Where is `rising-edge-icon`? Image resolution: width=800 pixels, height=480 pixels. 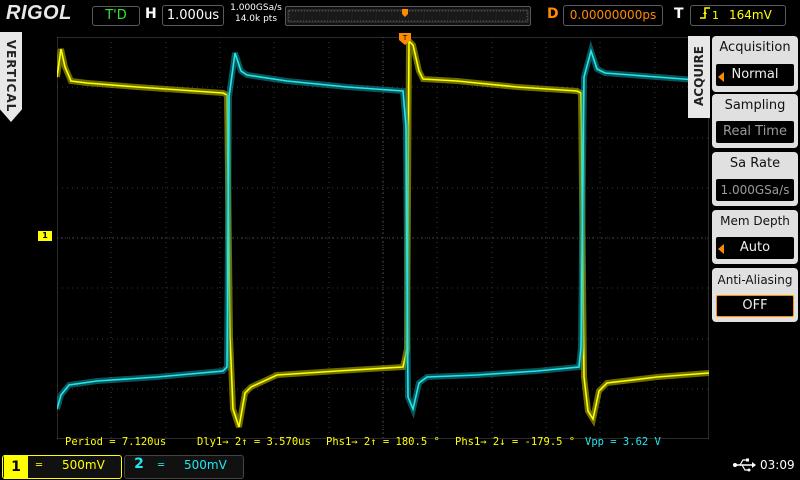
rising-edge-icon is located at coordinates (705, 15).